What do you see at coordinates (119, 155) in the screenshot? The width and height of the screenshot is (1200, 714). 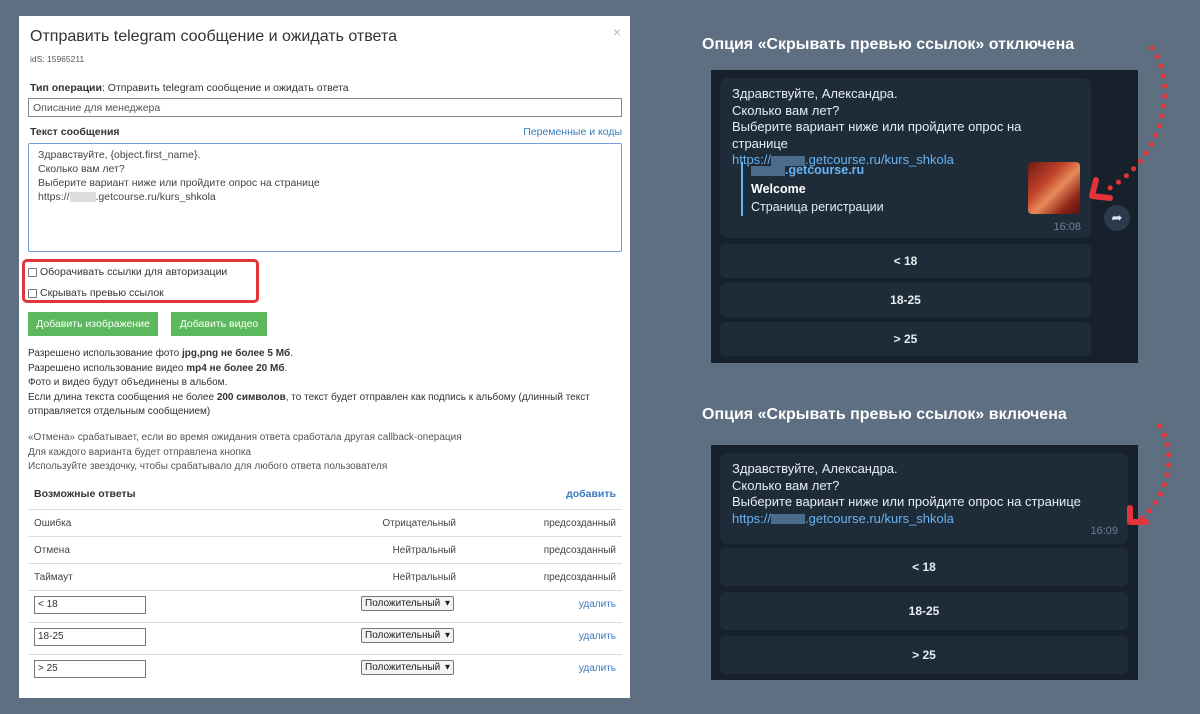 I see `message-line: Здравствуйте, {object.first_name}.` at bounding box center [119, 155].